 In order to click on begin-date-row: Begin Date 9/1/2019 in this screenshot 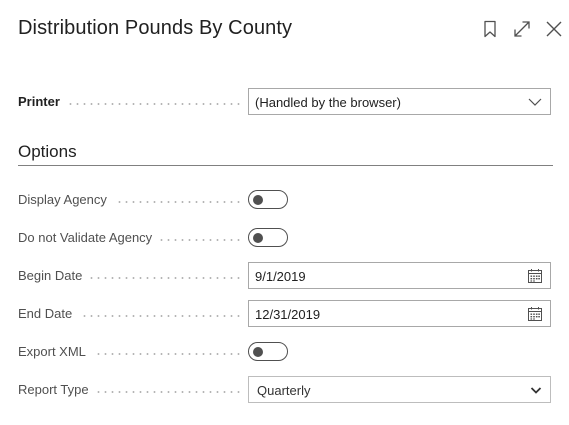, I will do `click(285, 276)`.